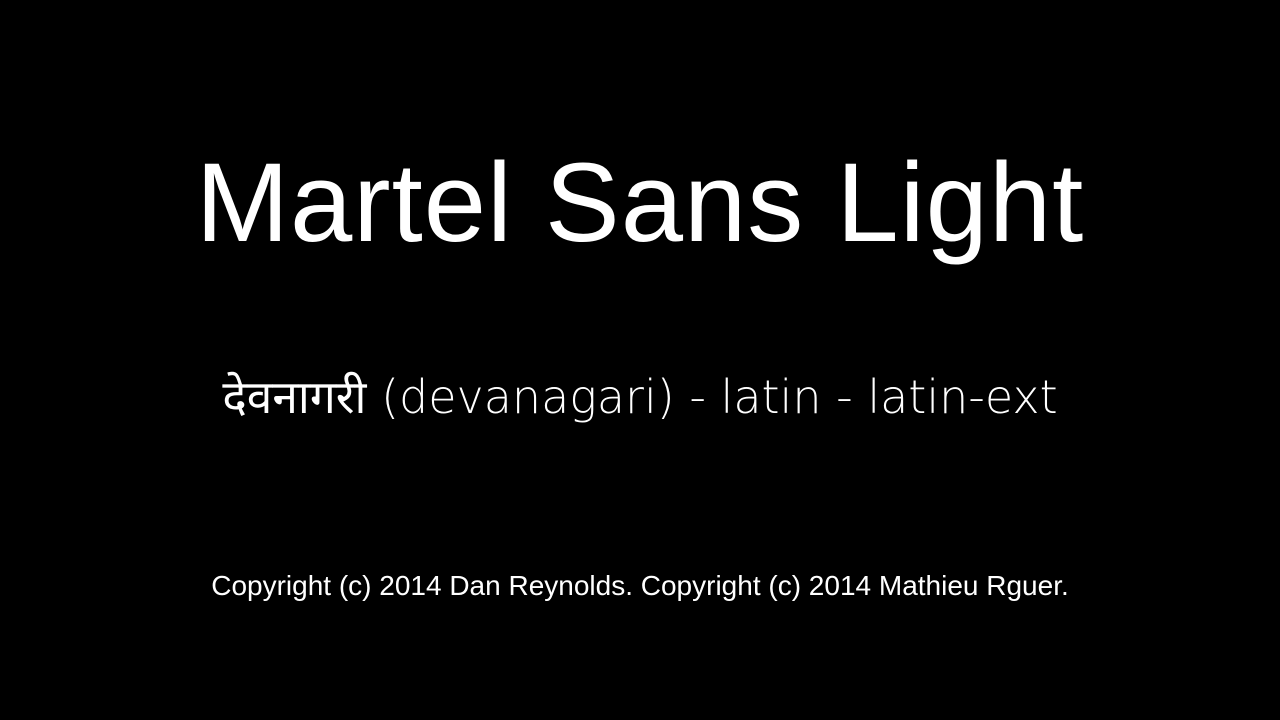 Image resolution: width=1280 pixels, height=720 pixels. Describe the element at coordinates (640, 202) in the screenshot. I see `font-name-title: Martel Sans Light` at that location.